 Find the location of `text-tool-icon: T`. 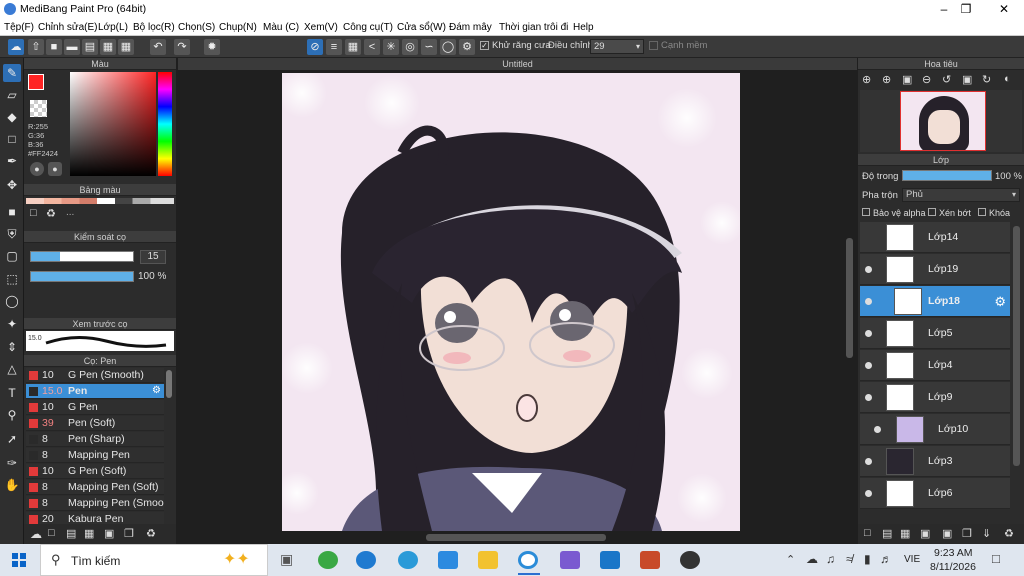

text-tool-icon: T is located at coordinates (12, 393).